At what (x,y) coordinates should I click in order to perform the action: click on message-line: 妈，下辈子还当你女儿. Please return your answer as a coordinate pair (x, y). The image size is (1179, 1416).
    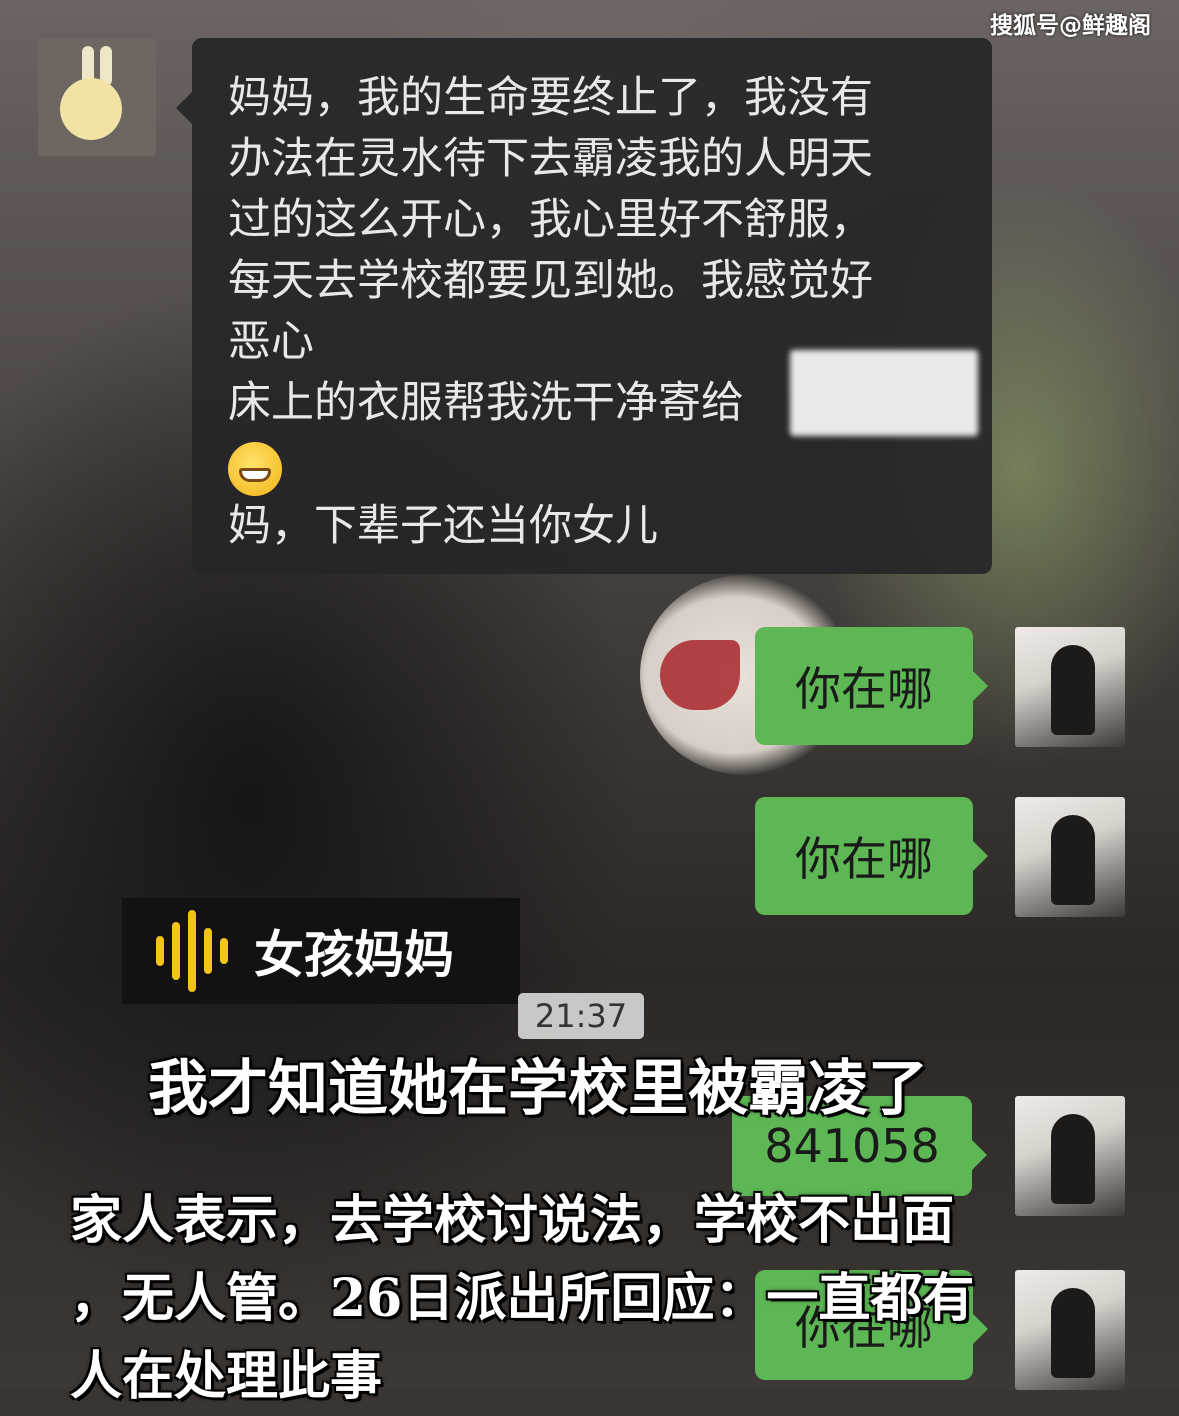
    Looking at the image, I should click on (443, 525).